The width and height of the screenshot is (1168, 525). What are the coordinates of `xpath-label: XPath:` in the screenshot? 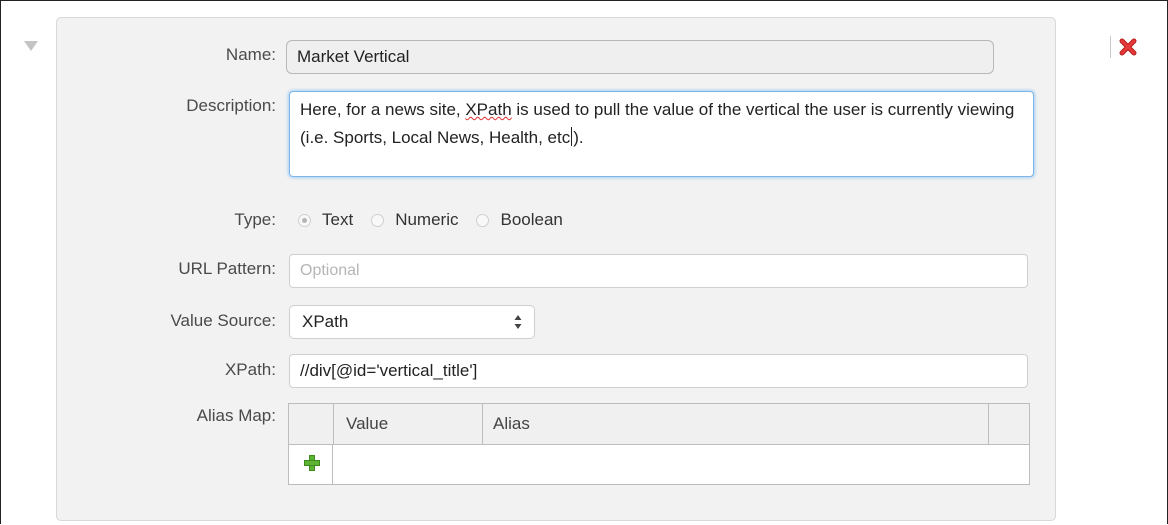 It's located at (250, 369).